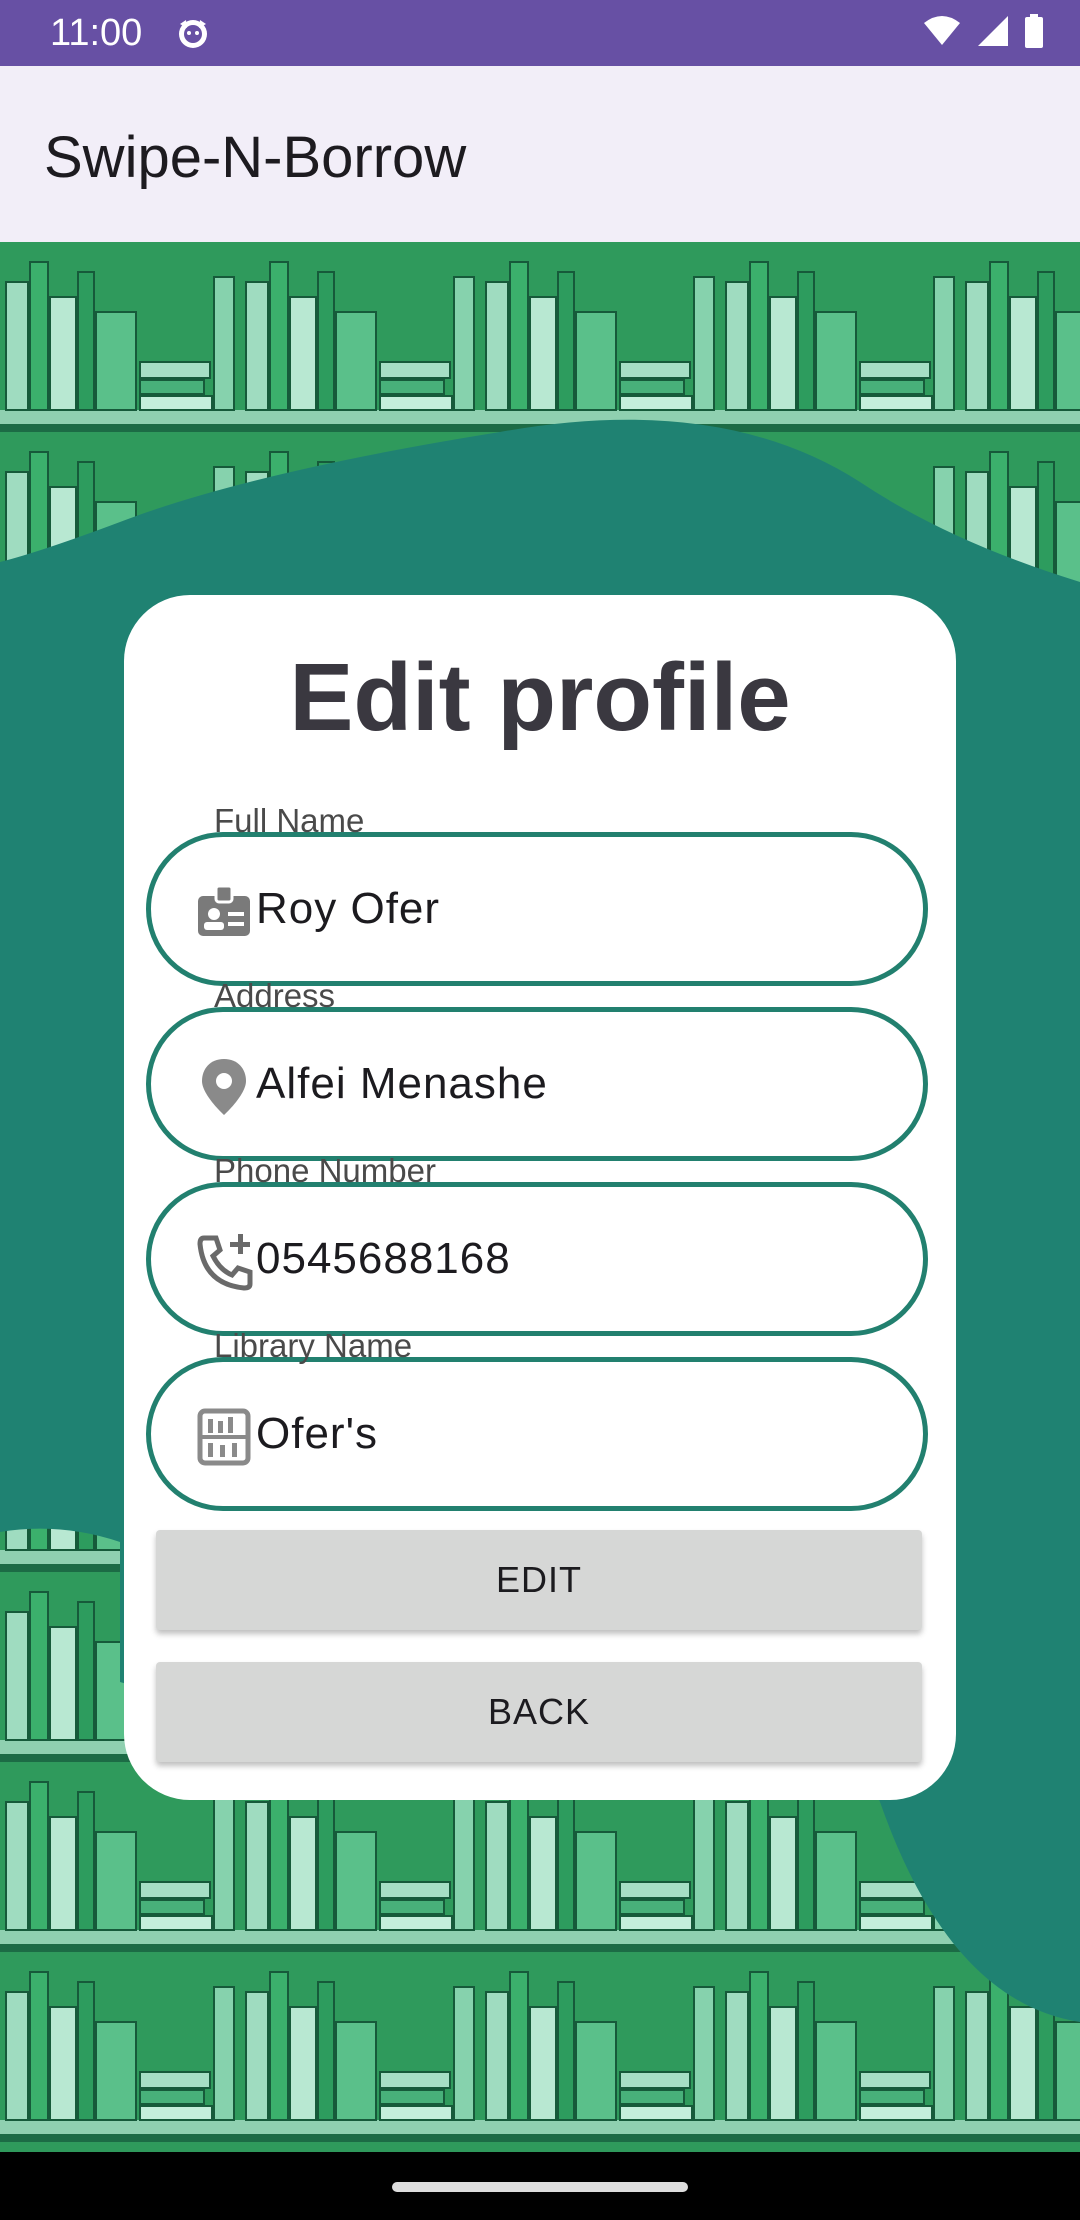 The image size is (1080, 2220). I want to click on battery-icon, so click(1034, 31).